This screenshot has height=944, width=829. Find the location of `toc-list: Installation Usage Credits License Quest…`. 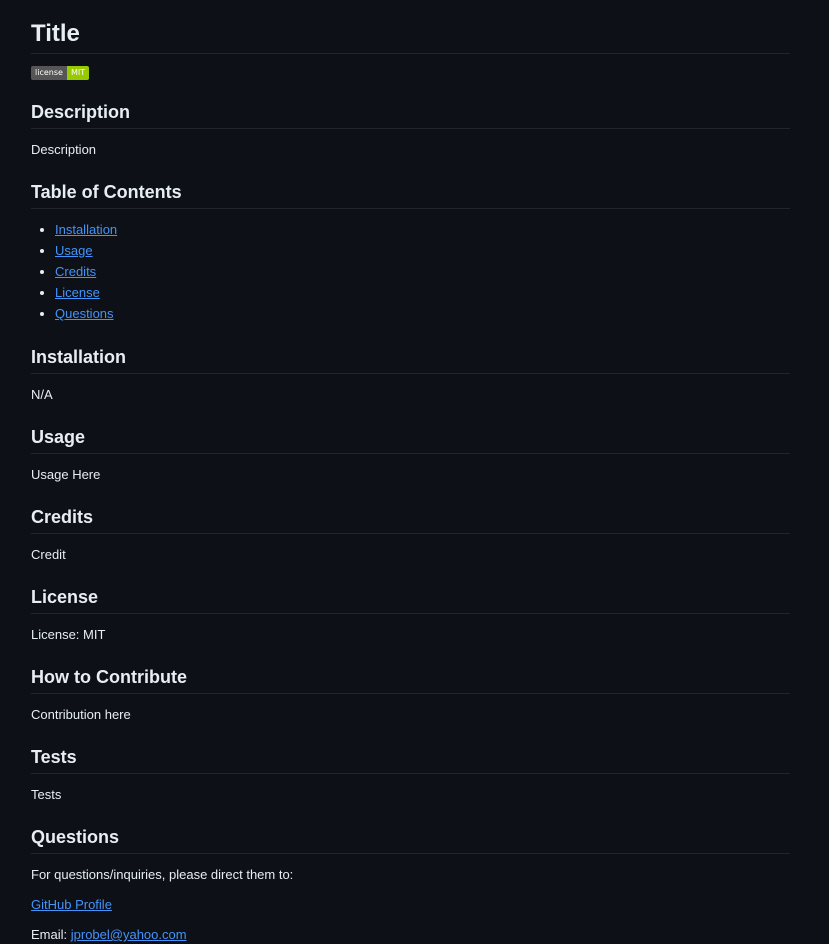

toc-list: Installation Usage Credits License Quest… is located at coordinates (410, 271).